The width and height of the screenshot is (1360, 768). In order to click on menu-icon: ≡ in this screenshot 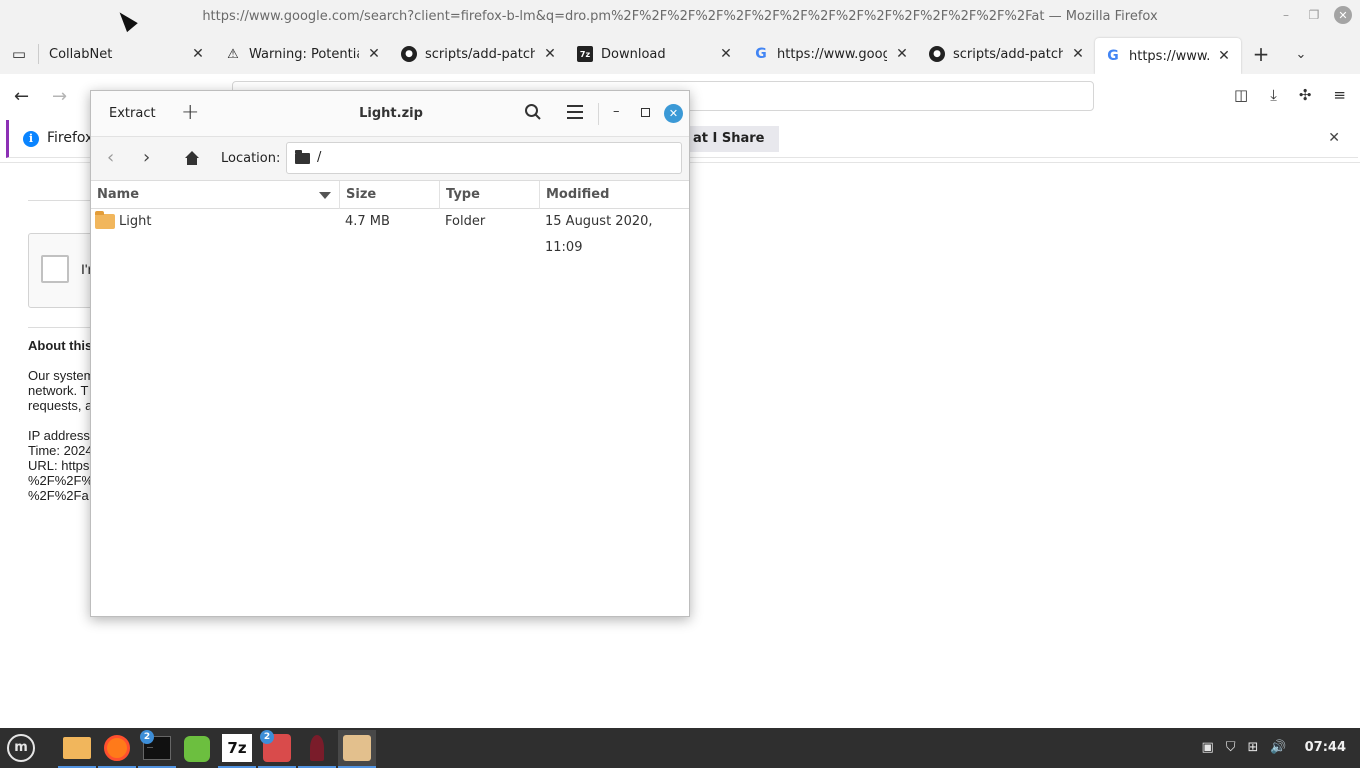, I will do `click(1339, 95)`.